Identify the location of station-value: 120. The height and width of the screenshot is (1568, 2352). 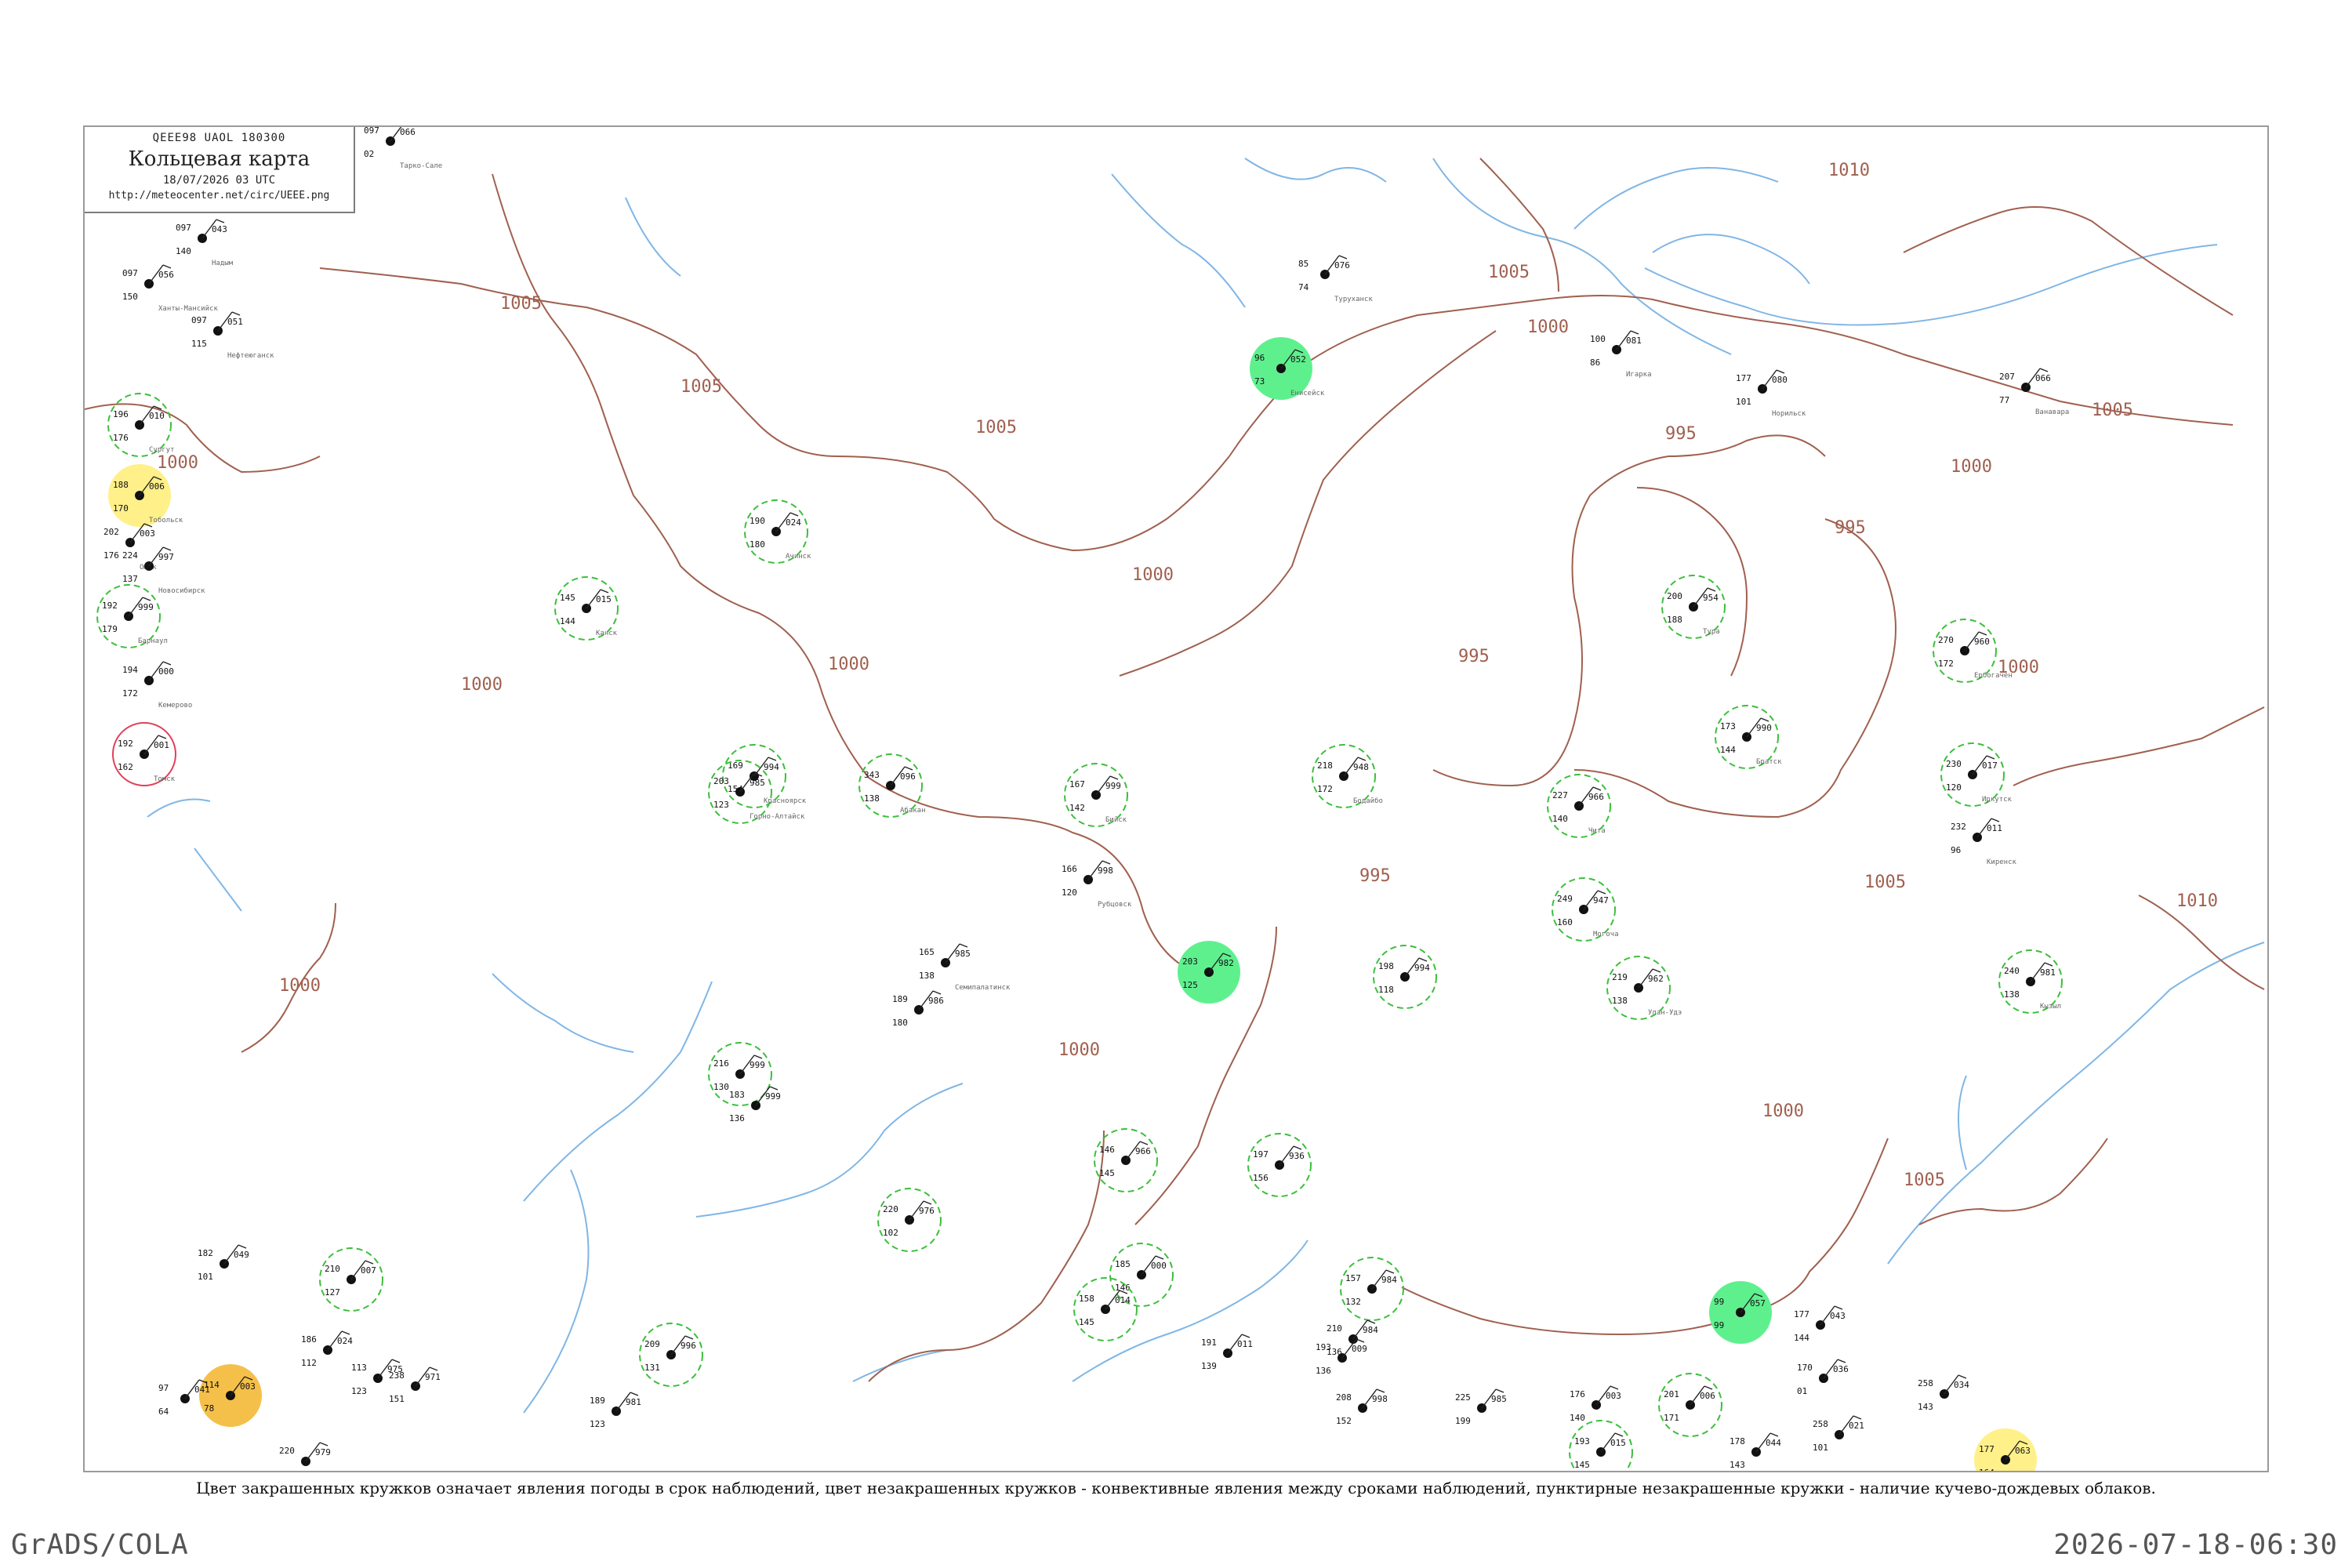
(1954, 787).